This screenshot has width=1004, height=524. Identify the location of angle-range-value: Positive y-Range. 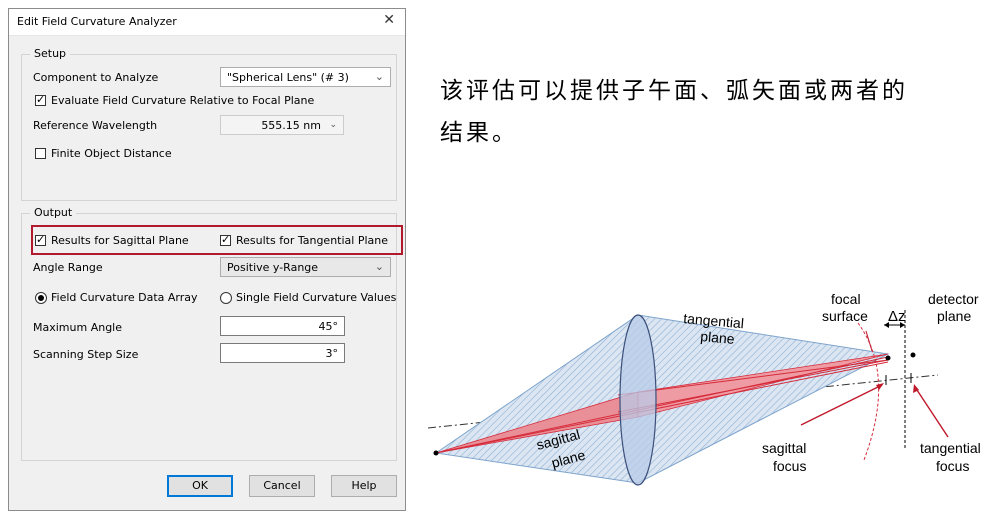
(273, 267).